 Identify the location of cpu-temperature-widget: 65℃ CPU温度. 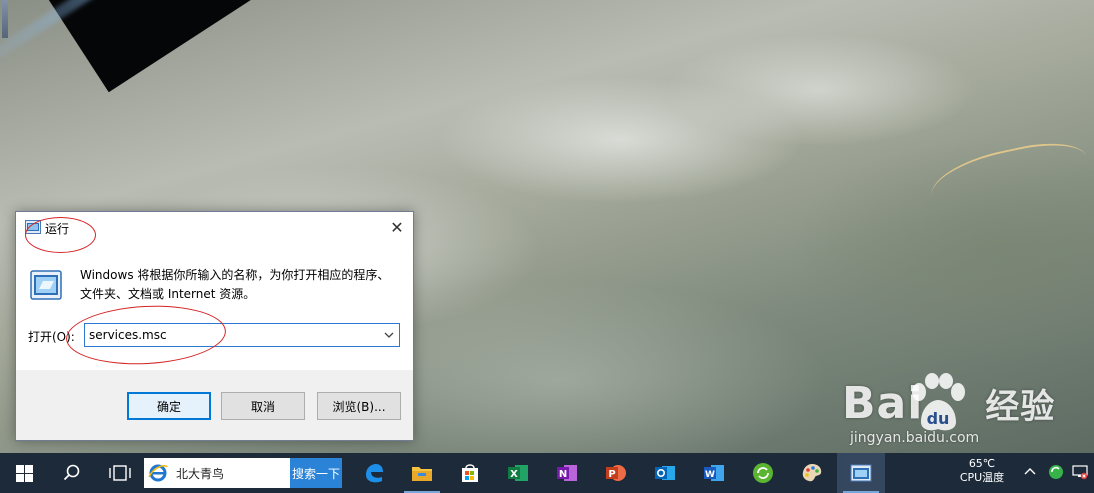
(982, 471).